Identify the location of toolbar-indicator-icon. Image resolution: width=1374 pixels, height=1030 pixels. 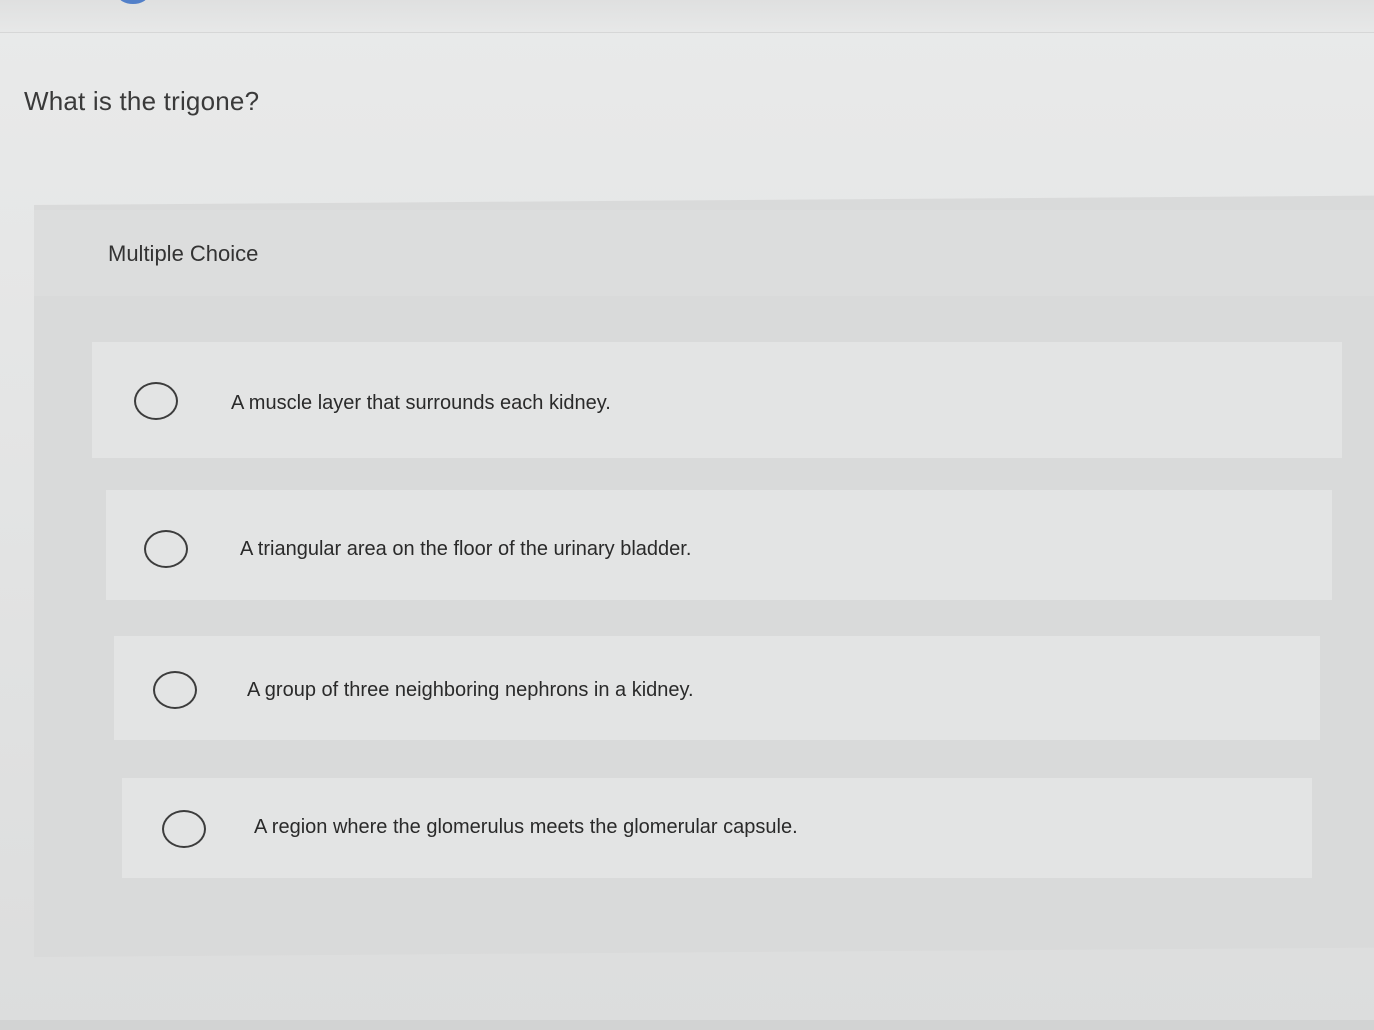
(133, 2).